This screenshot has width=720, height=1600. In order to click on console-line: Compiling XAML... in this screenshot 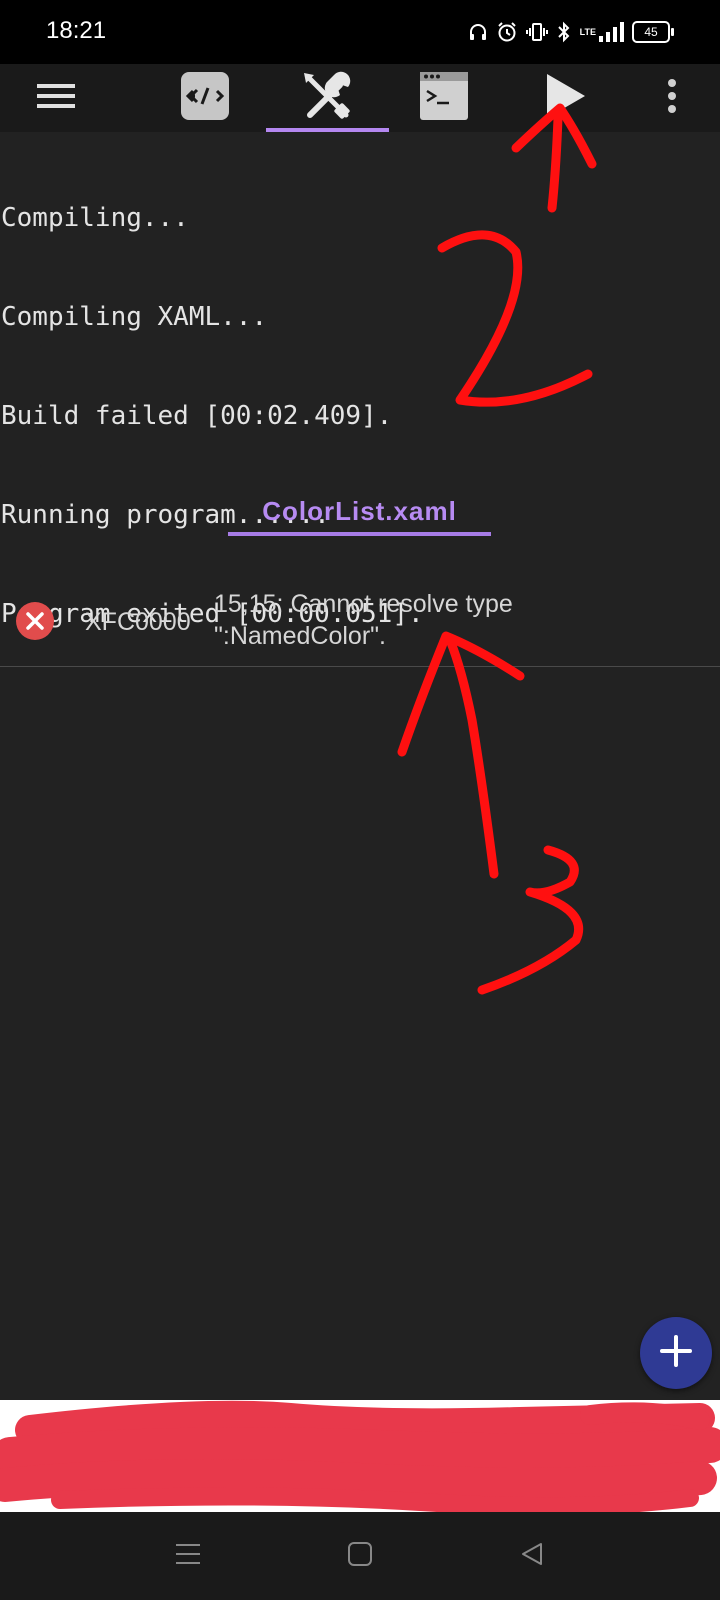, I will do `click(134, 317)`.